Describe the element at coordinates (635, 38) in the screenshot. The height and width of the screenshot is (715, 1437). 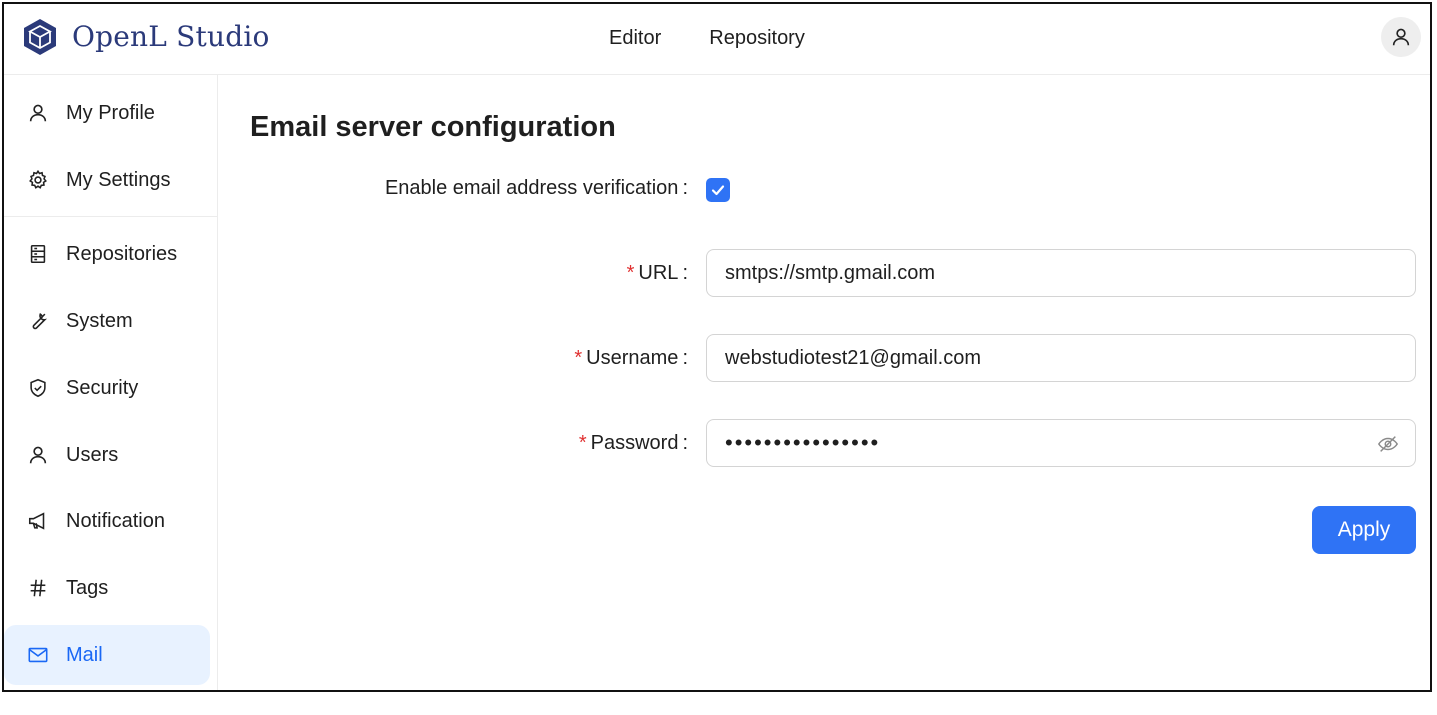
I see `nav-editor: Editor` at that location.